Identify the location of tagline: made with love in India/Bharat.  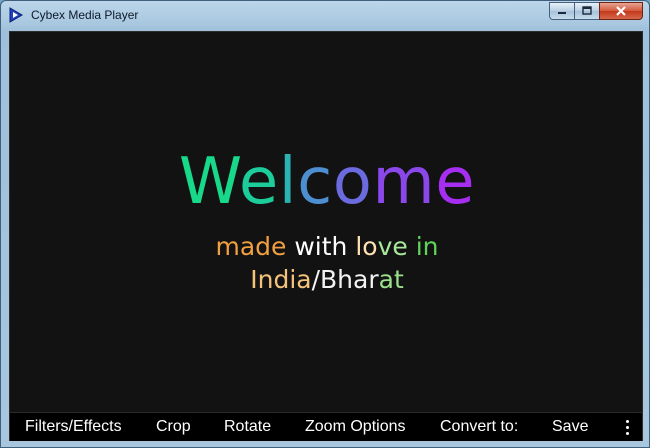
(327, 263).